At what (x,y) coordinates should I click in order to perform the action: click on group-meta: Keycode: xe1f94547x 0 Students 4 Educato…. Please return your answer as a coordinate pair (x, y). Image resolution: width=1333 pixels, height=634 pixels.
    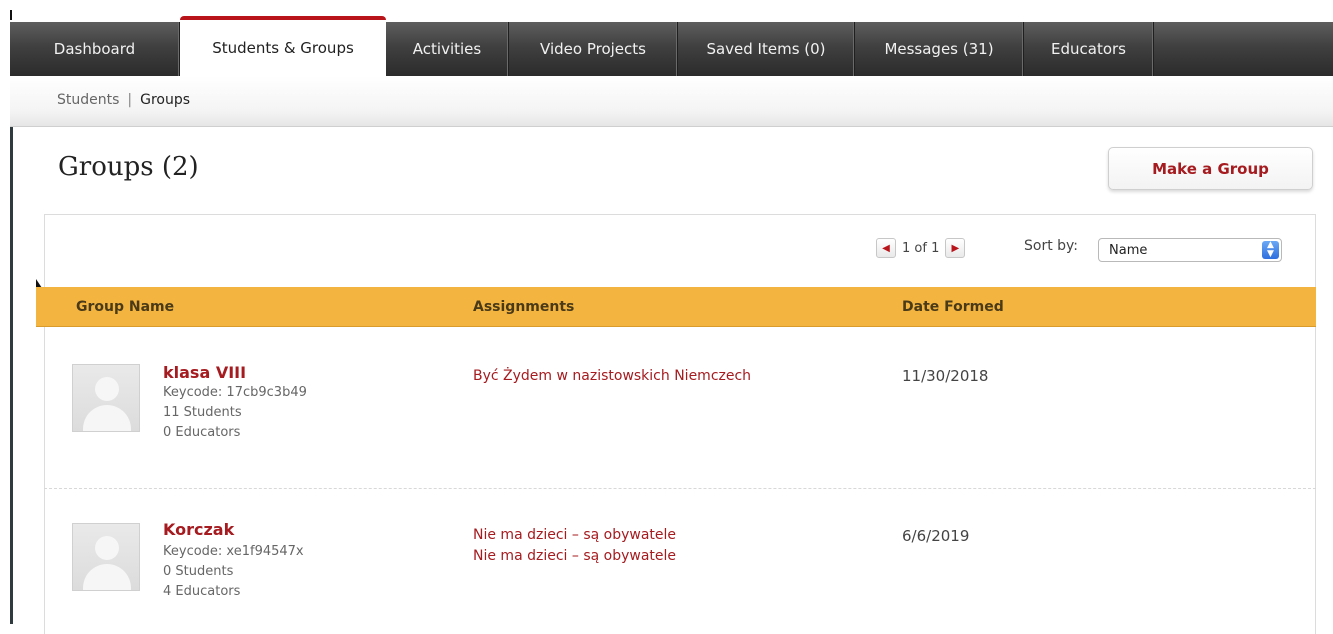
    Looking at the image, I should click on (233, 572).